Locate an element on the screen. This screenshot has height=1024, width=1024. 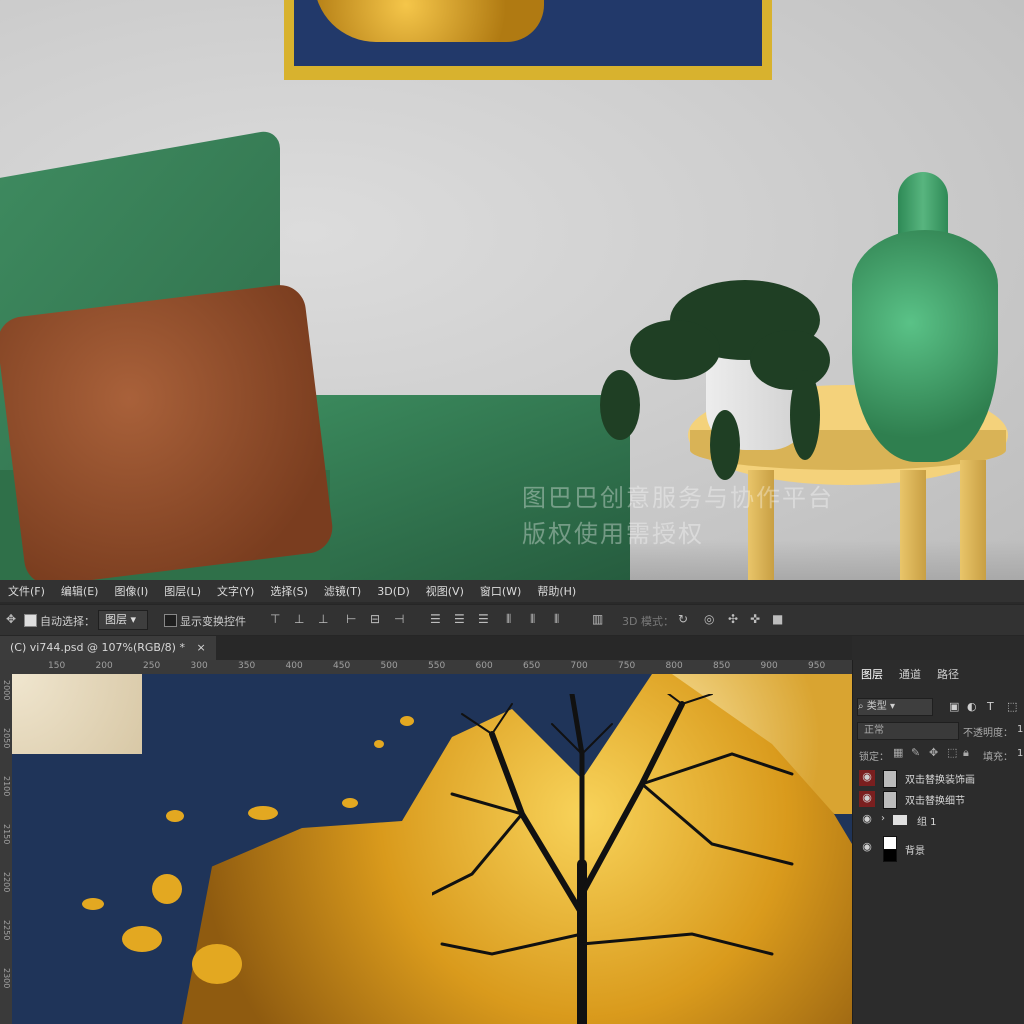
opacity-value: 1 is located at coordinates (1020, 729).